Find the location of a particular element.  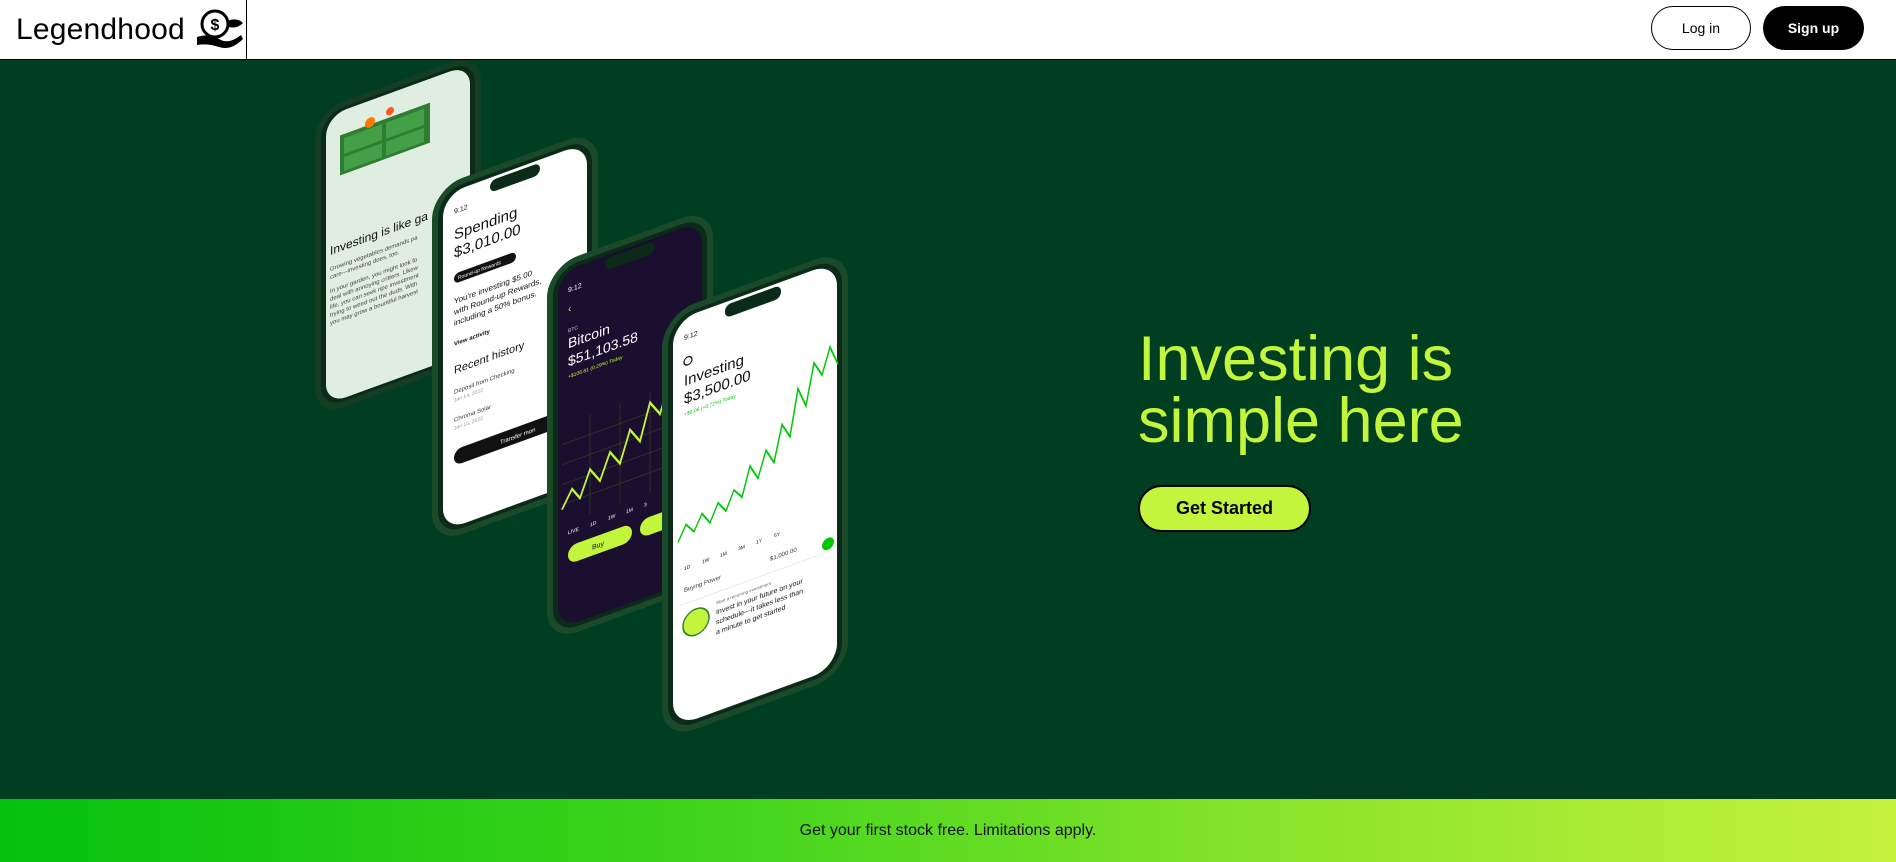

login-button: Log in is located at coordinates (1701, 28).